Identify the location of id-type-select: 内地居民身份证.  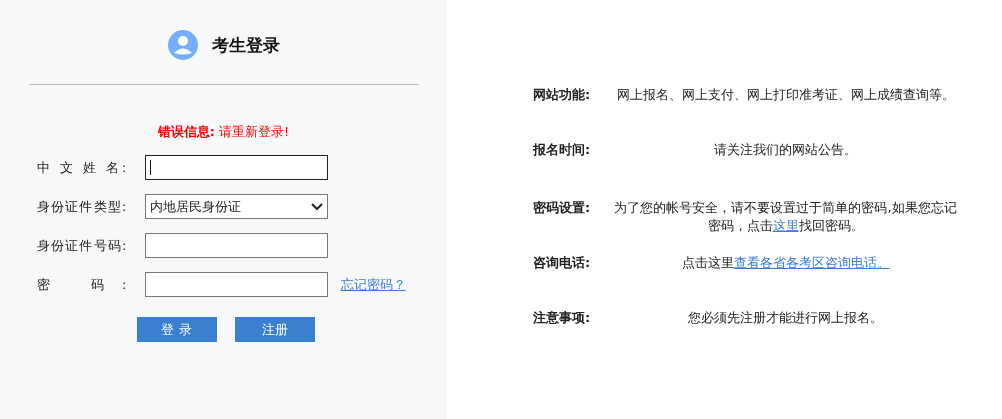
(236, 206).